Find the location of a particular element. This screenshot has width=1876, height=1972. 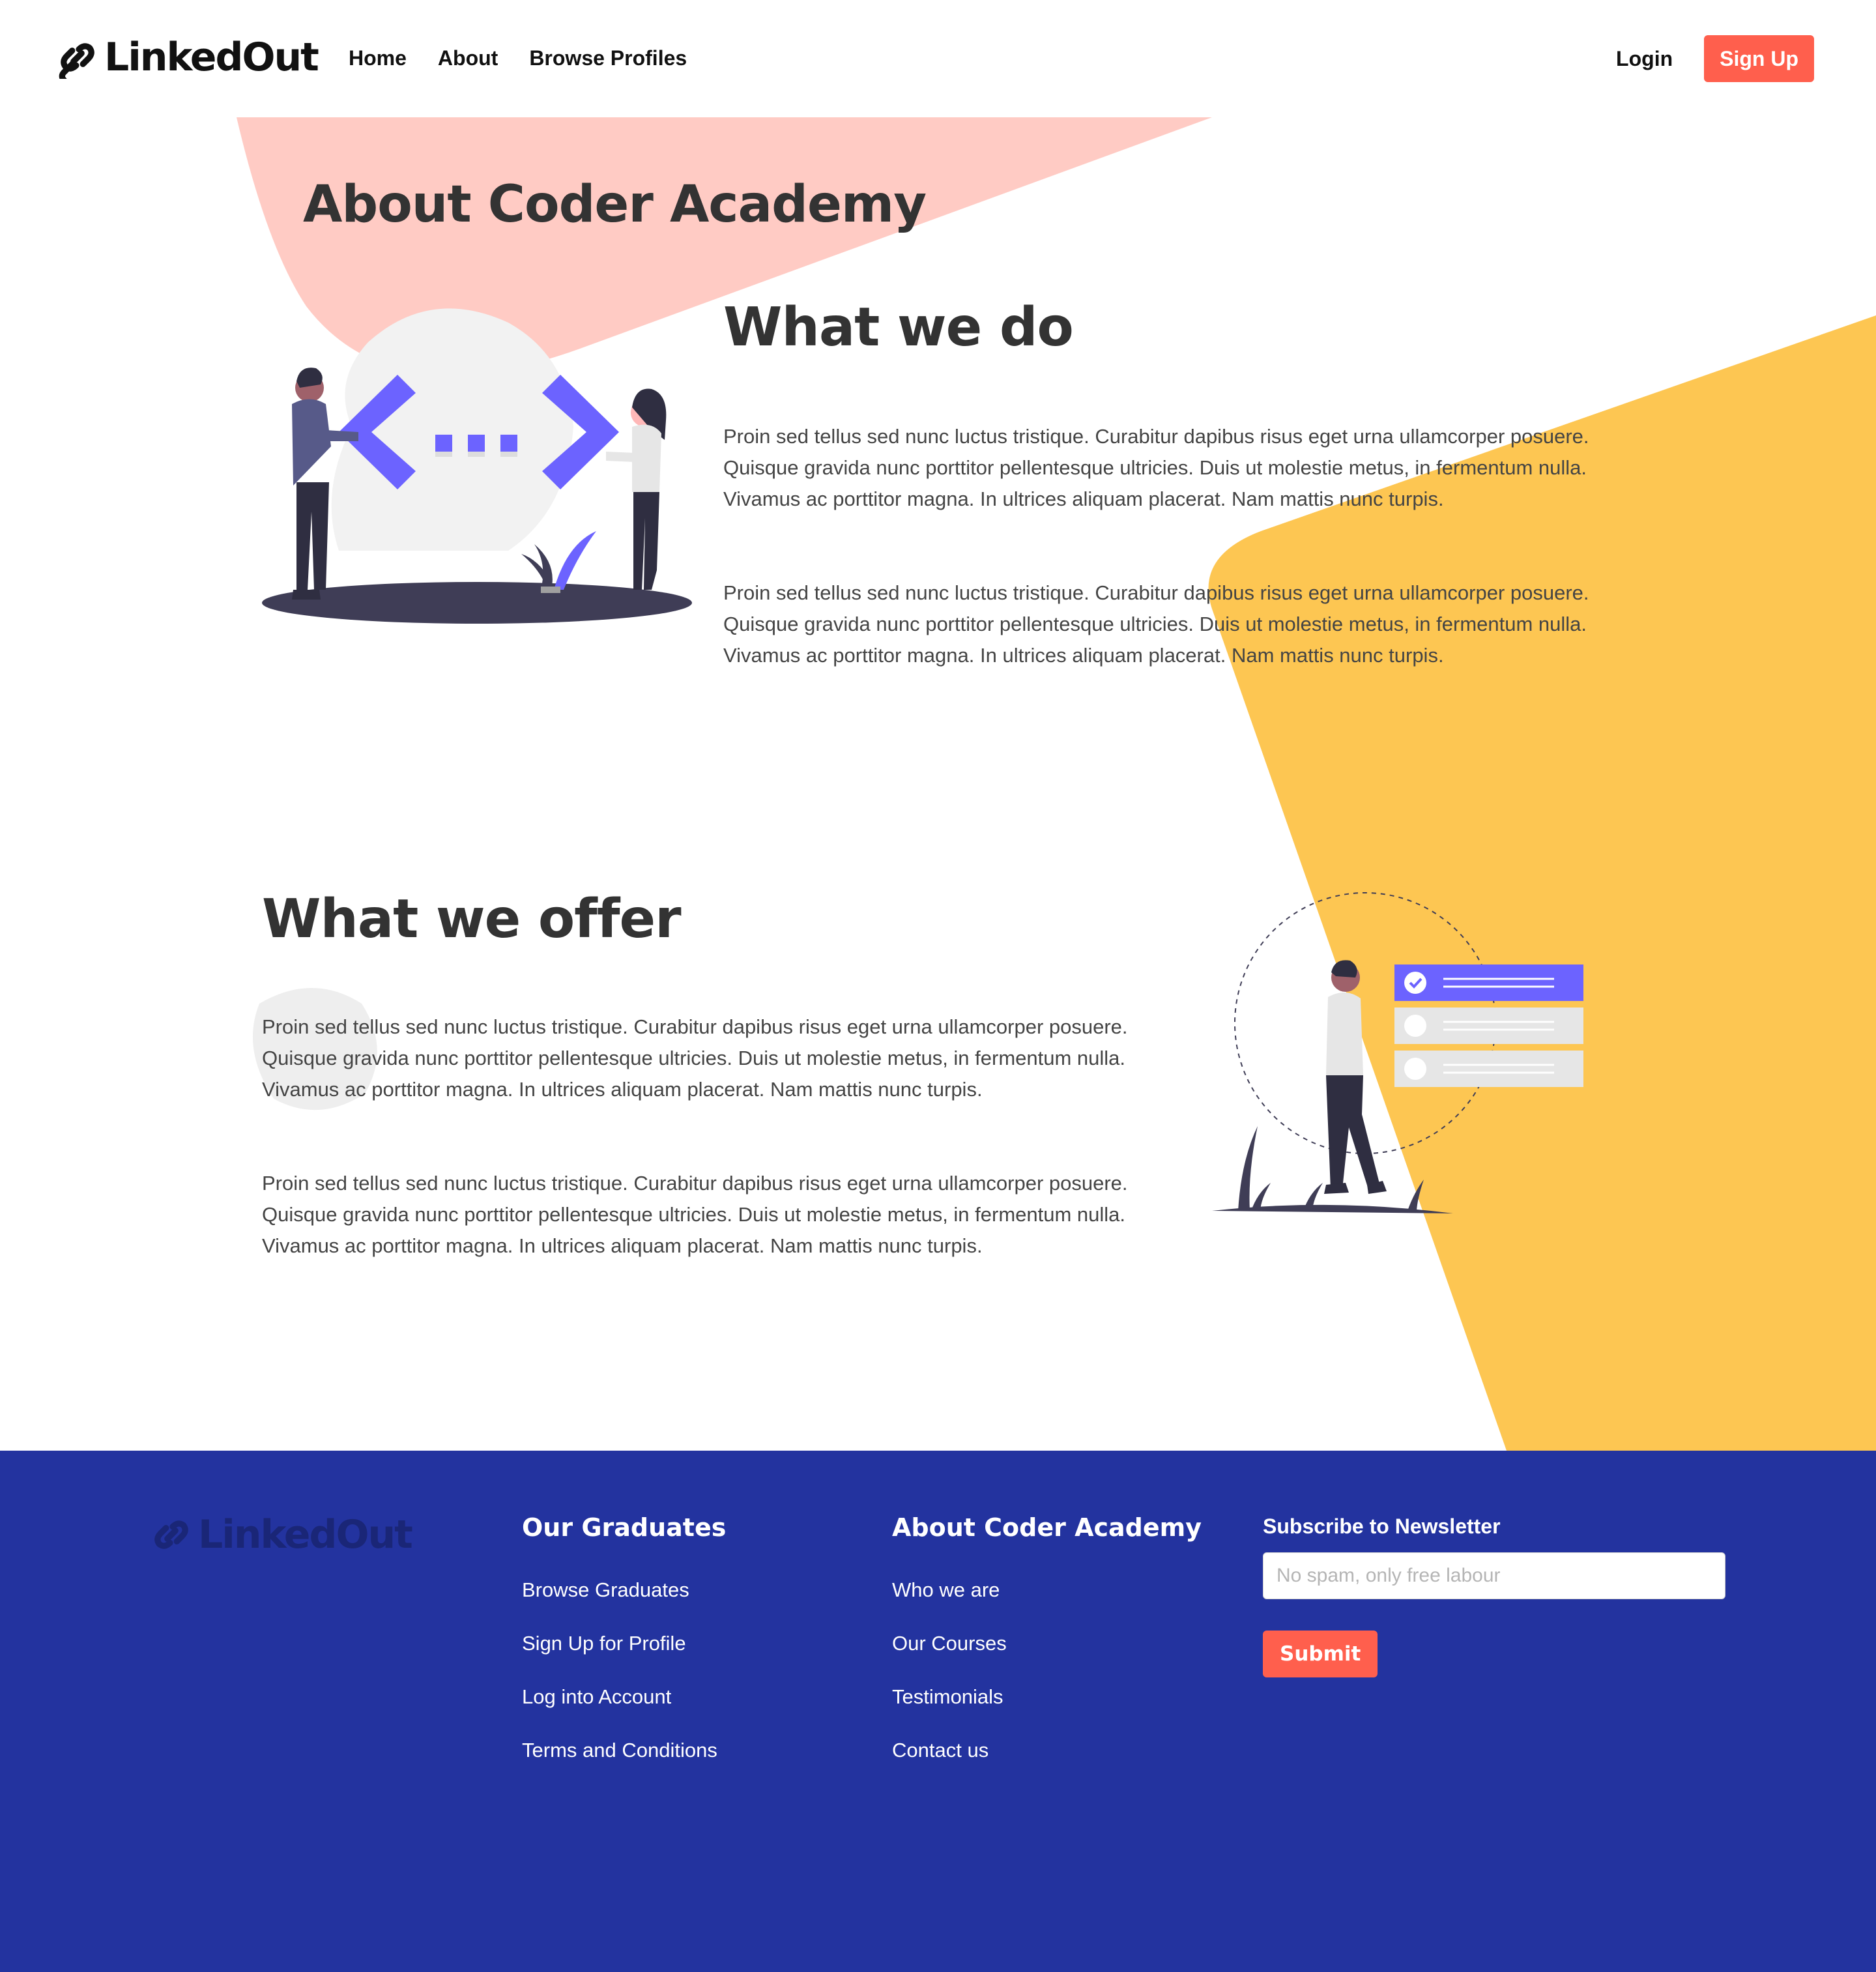

nav-link-browse-profiles: Browse Profiles is located at coordinates (608, 58).